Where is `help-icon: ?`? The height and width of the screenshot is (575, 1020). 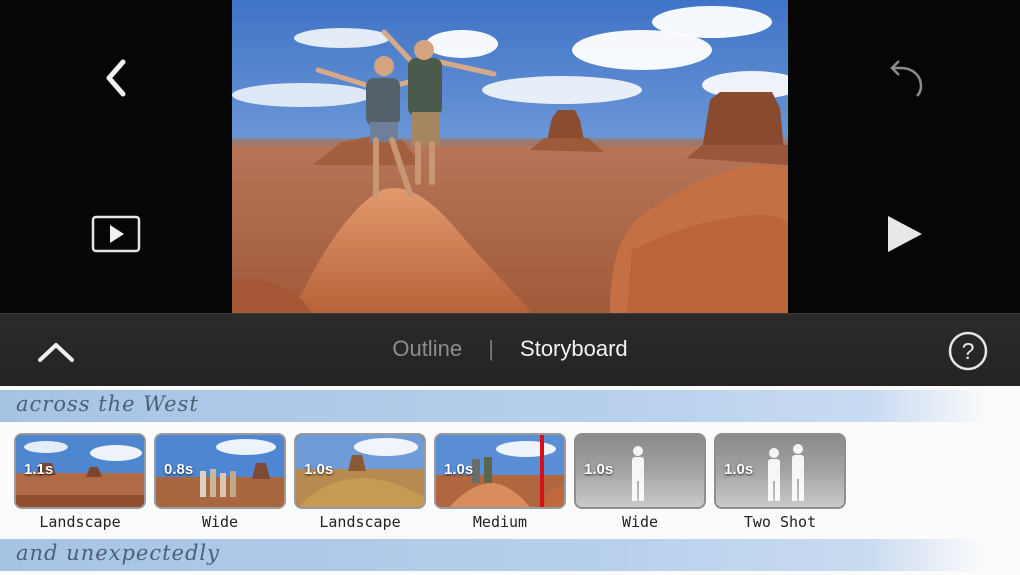 help-icon: ? is located at coordinates (968, 351).